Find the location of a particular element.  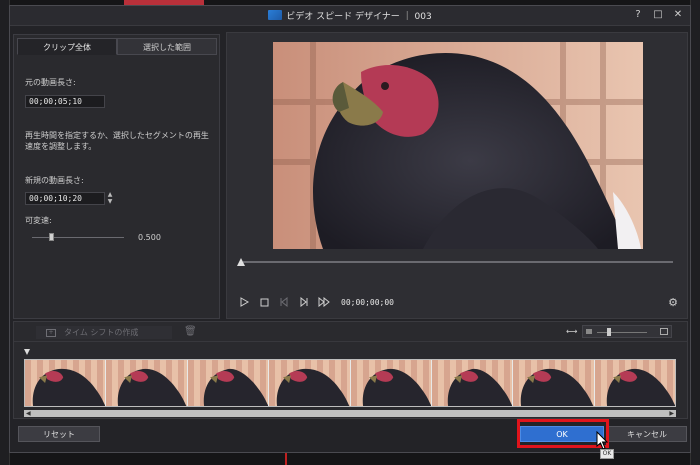

mouse-cursor-icon is located at coordinates (602, 440).